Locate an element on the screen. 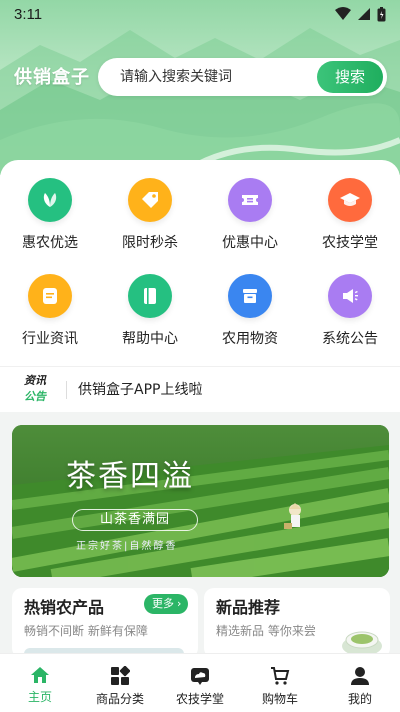  graduation-cap-icon is located at coordinates (350, 200).